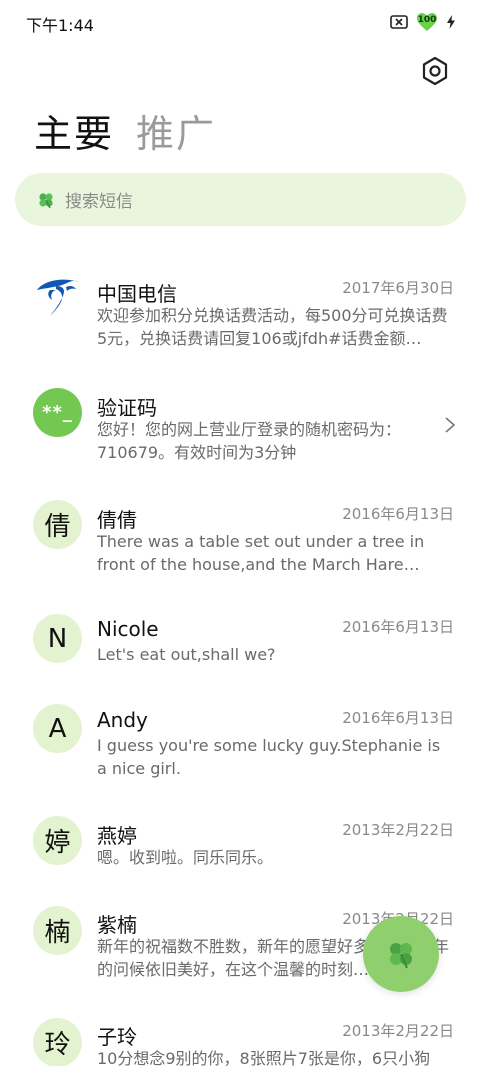  What do you see at coordinates (117, 836) in the screenshot?
I see `conversation-name: 燕婷` at bounding box center [117, 836].